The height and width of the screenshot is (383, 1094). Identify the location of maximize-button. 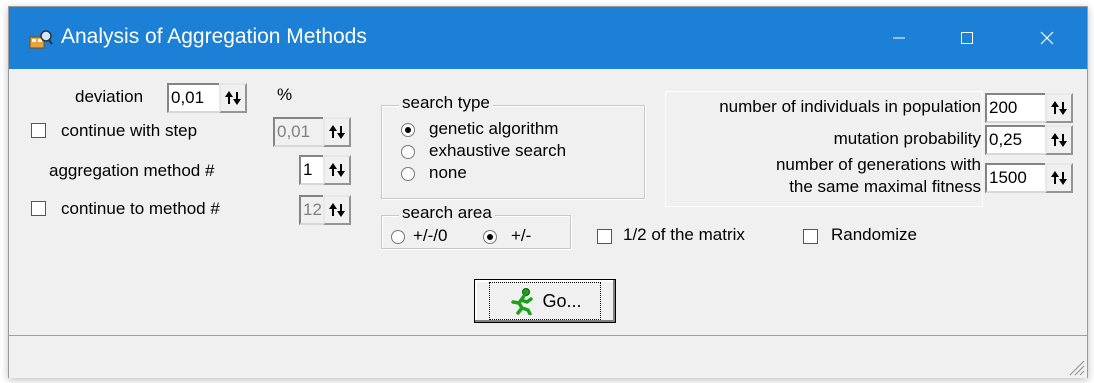
(967, 38).